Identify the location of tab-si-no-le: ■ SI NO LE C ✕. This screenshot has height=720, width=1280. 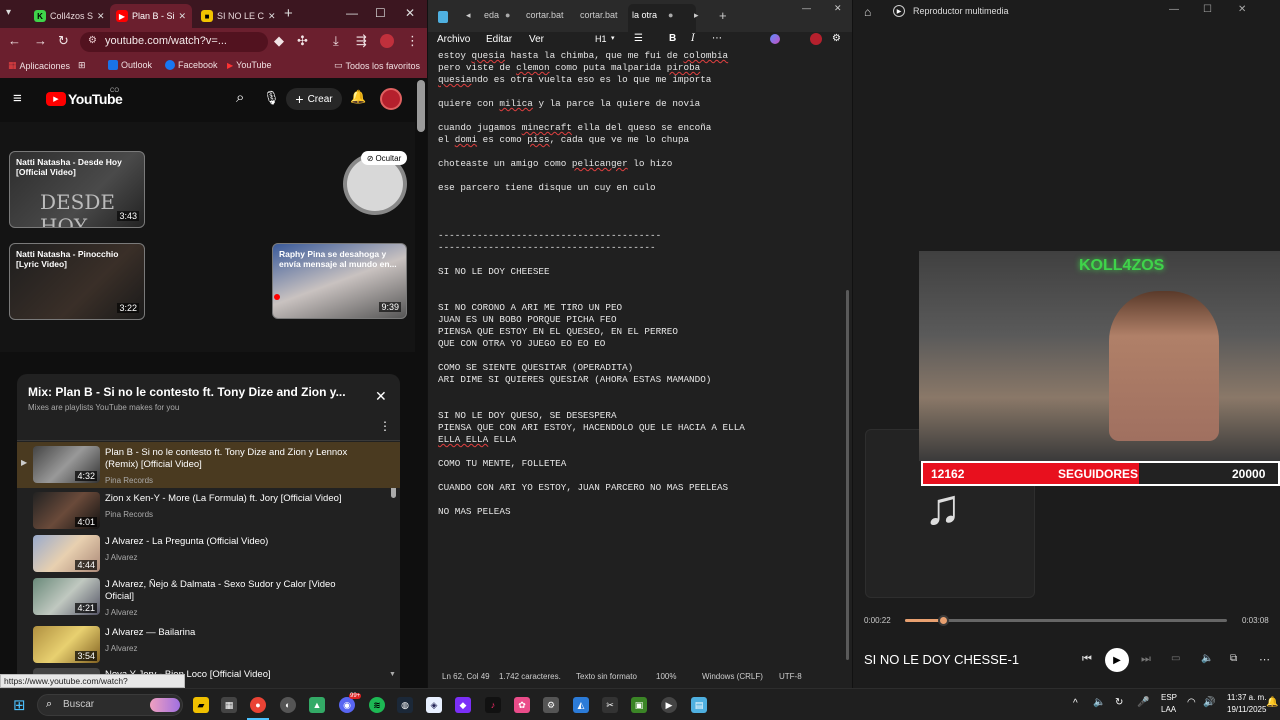
(236, 16).